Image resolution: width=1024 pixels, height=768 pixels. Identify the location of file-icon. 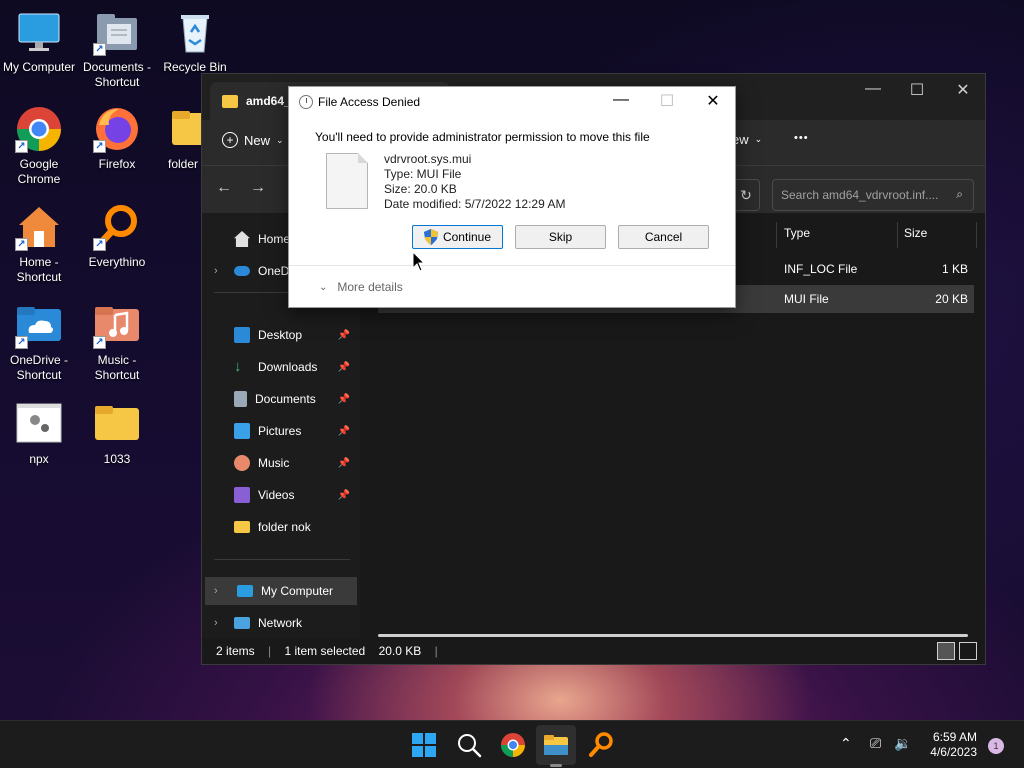
(347, 181).